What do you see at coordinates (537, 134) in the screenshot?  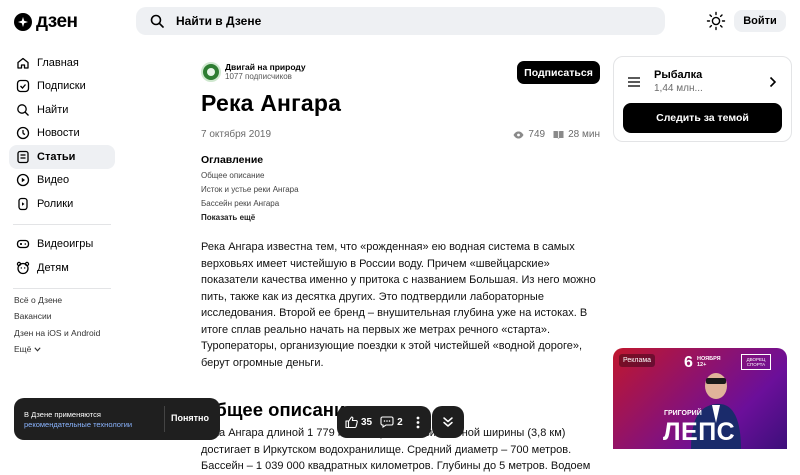 I see `views-count: 749` at bounding box center [537, 134].